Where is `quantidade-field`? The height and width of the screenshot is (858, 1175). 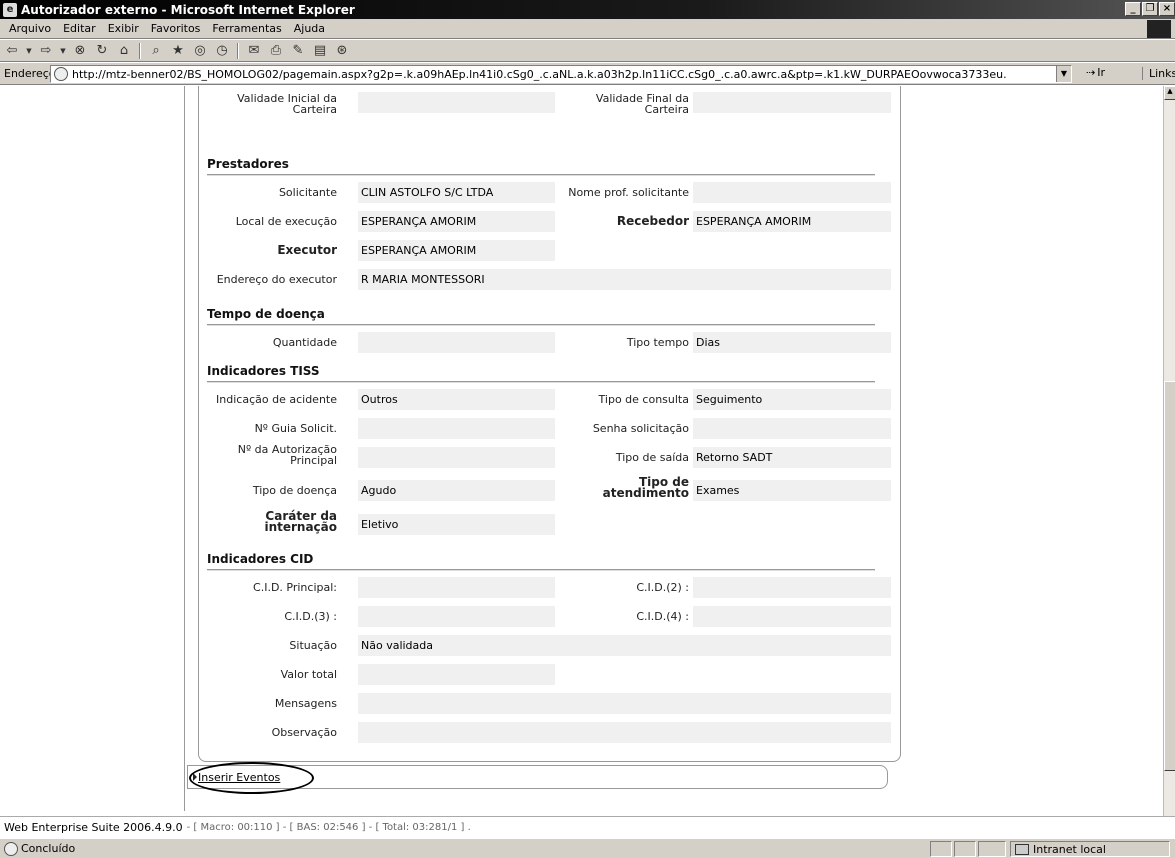 quantidade-field is located at coordinates (456, 342).